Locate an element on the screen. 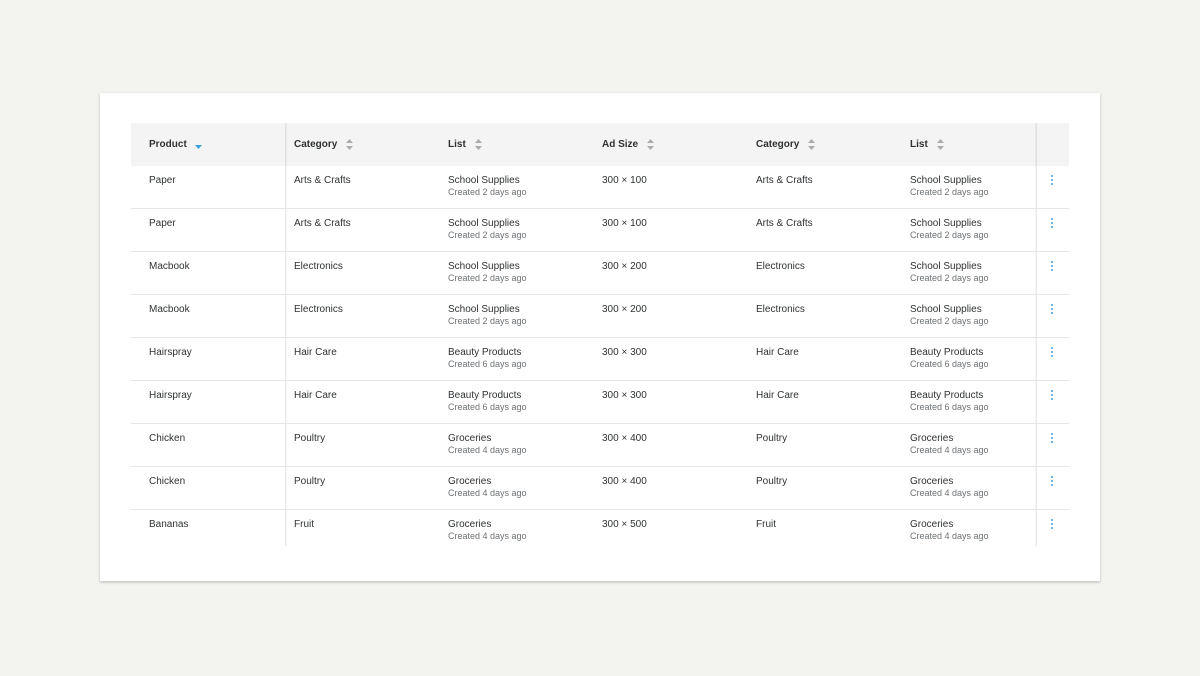 This screenshot has width=1200, height=676. cell-ad-size: 300 × 300 is located at coordinates (624, 395).